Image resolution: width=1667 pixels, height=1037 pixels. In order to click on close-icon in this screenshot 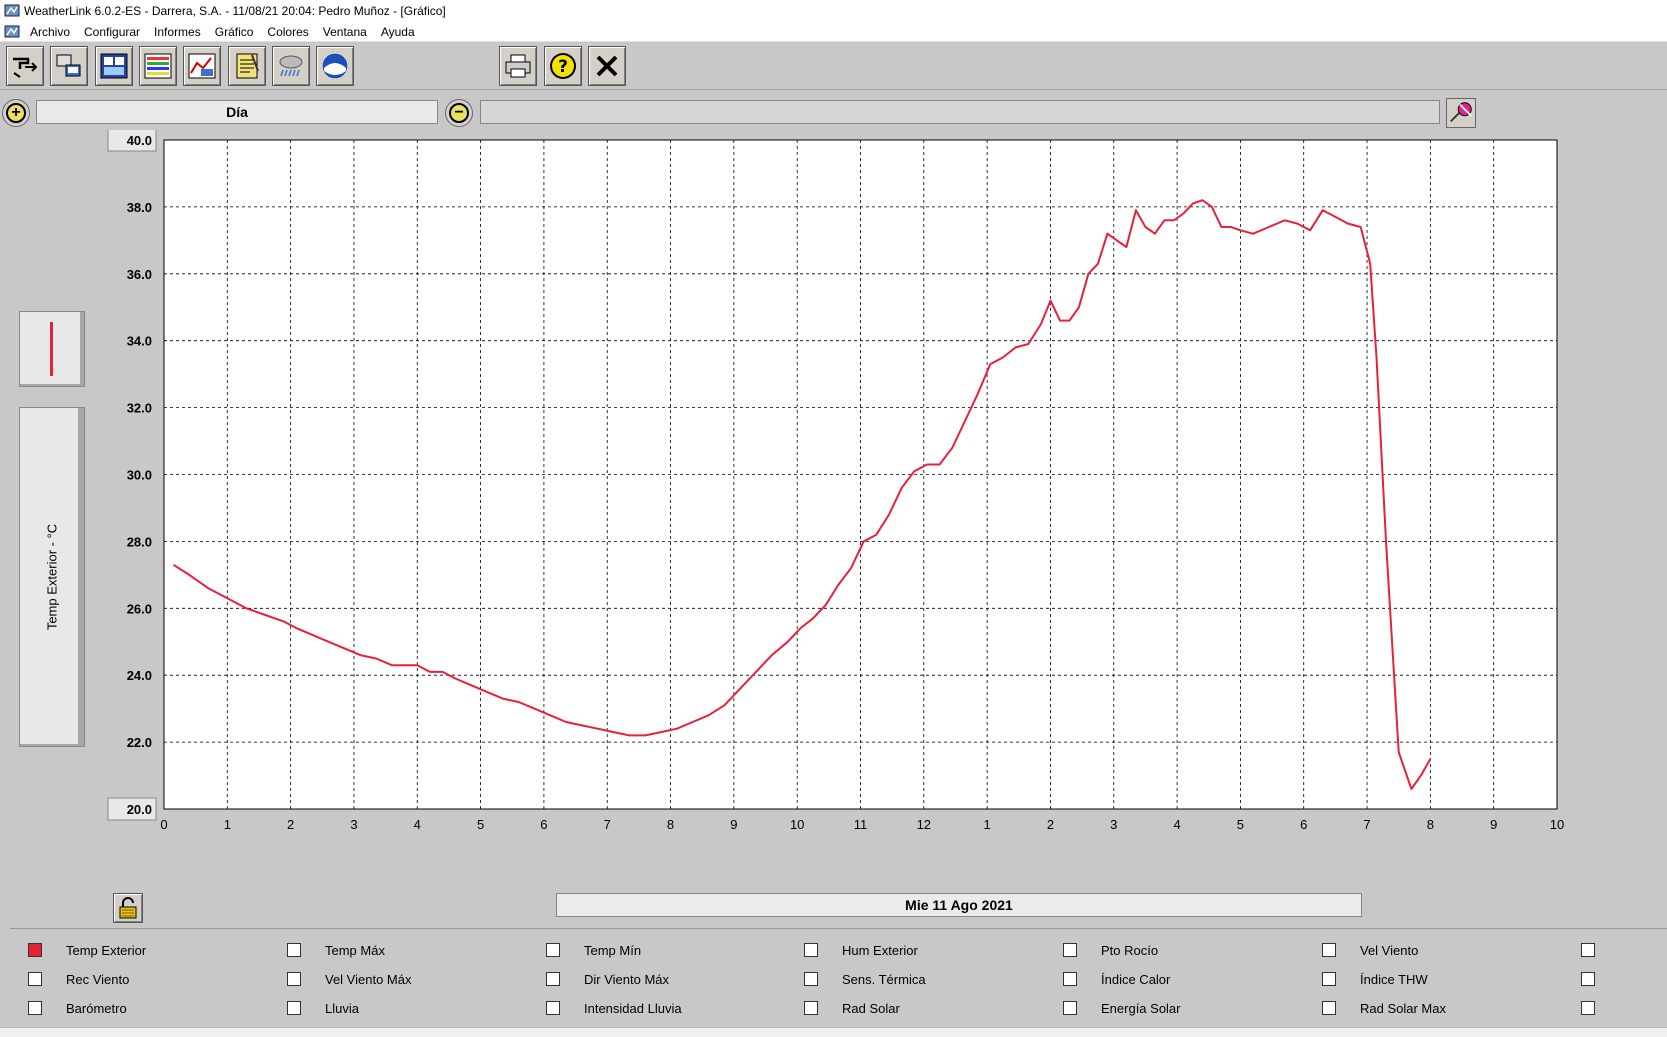, I will do `click(607, 66)`.